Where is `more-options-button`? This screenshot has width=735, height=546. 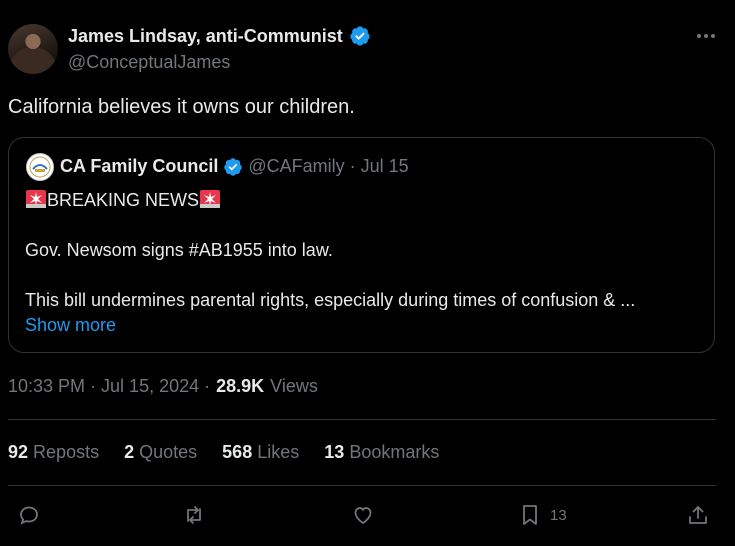
more-options-button is located at coordinates (706, 36).